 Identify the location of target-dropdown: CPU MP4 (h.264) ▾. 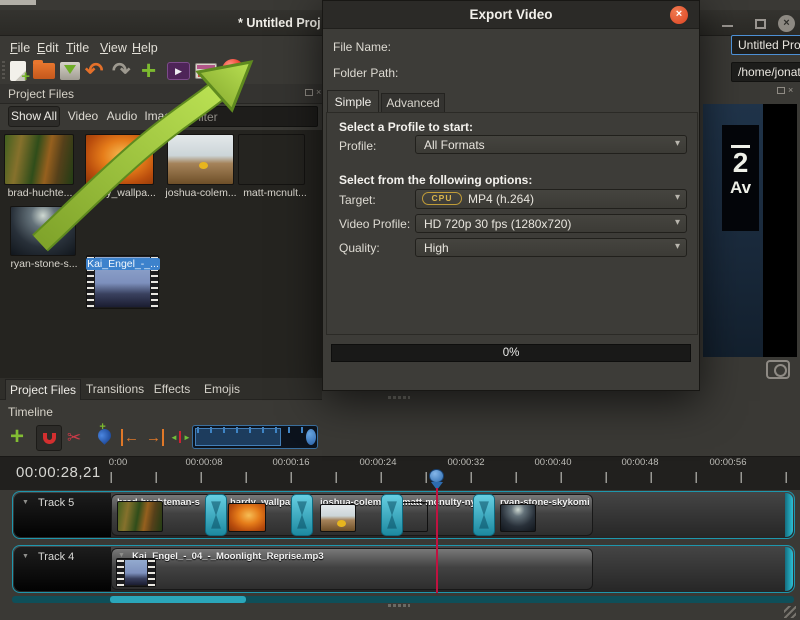
(551, 199).